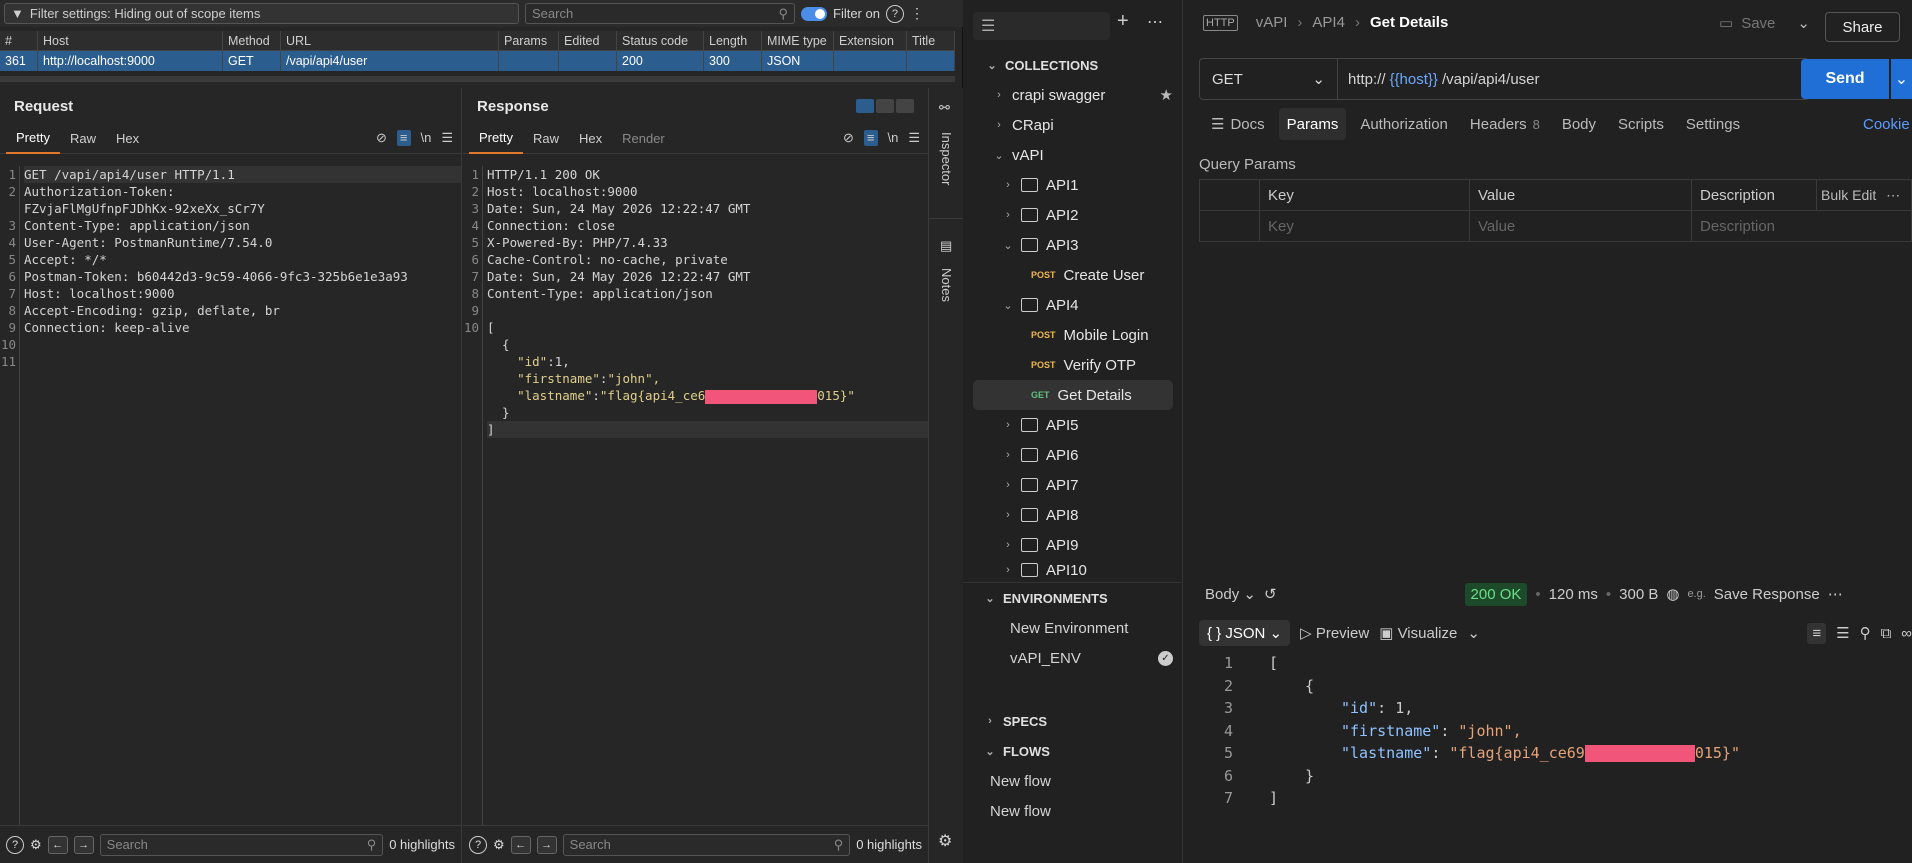 This screenshot has width=1912, height=863. What do you see at coordinates (1862, 27) in the screenshot?
I see `share-button: Share` at bounding box center [1862, 27].